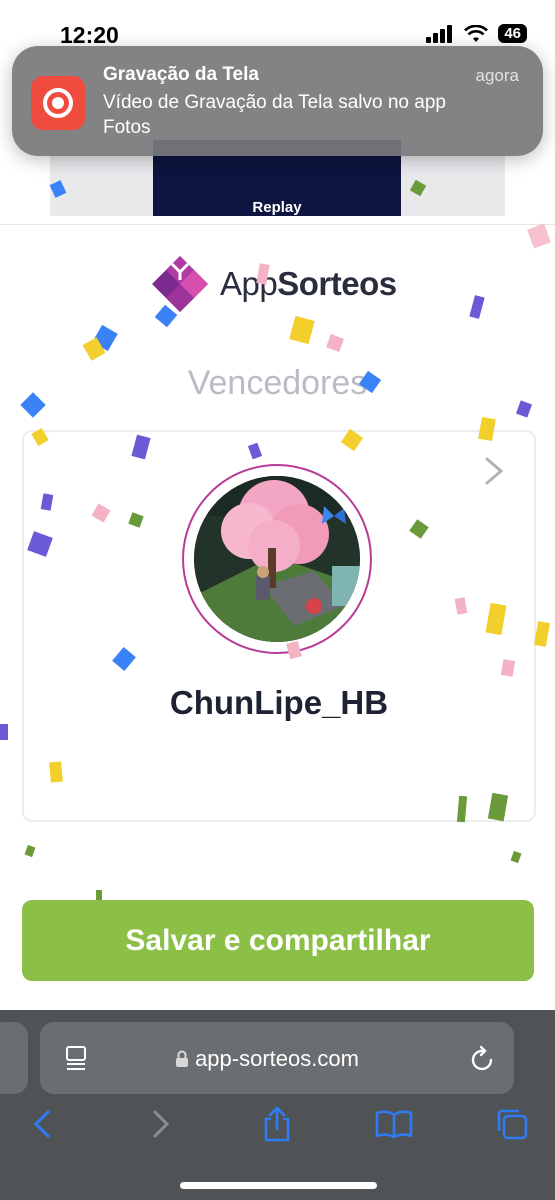 The width and height of the screenshot is (555, 1200). I want to click on browser-toolbar, so click(277, 1127).